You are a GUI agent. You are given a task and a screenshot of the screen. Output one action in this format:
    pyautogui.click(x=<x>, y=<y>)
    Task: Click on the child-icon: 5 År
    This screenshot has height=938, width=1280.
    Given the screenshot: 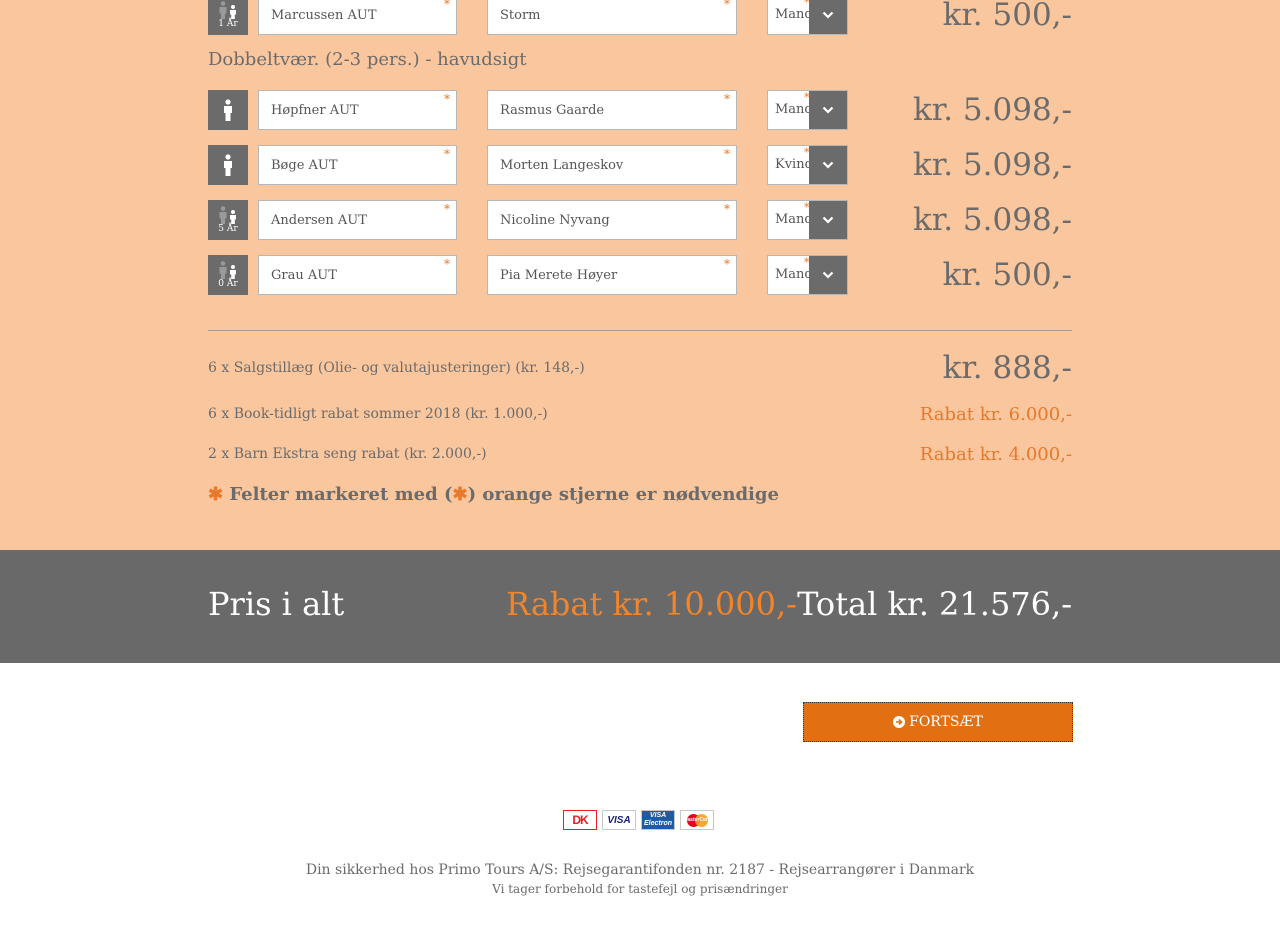 What is the action you would take?
    pyautogui.click(x=228, y=220)
    